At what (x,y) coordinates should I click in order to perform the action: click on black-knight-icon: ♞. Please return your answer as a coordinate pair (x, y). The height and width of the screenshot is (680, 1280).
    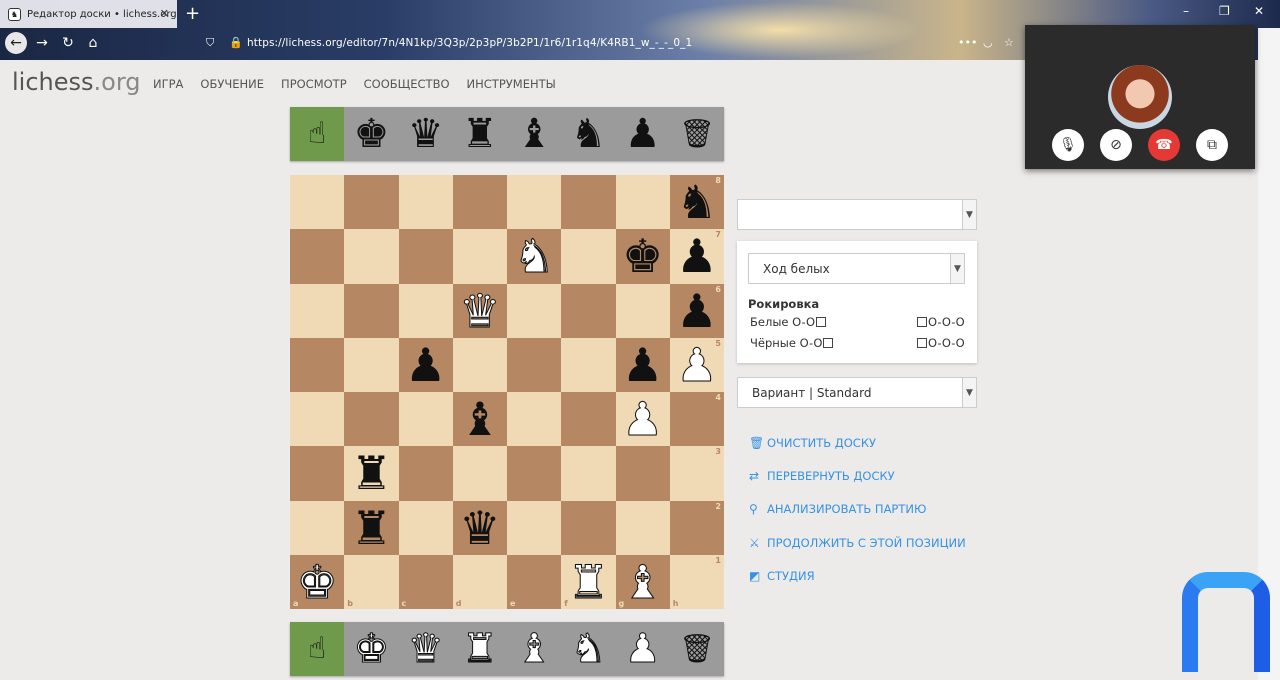
    Looking at the image, I should click on (696, 202).